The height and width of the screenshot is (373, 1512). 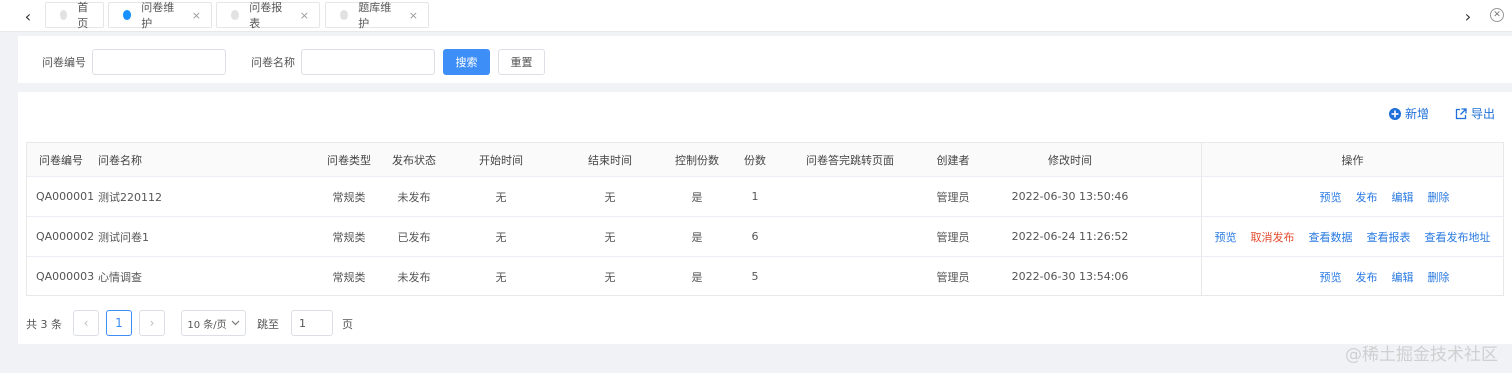 What do you see at coordinates (64, 62) in the screenshot?
I see `survey-code-label: 问卷编号` at bounding box center [64, 62].